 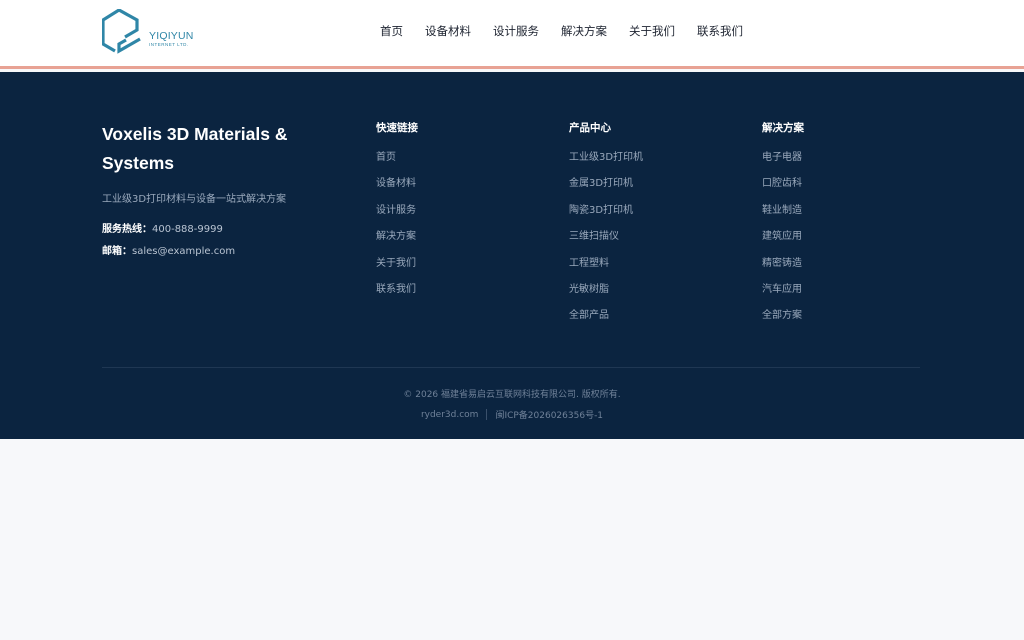 I want to click on footer-domain-link: ryder3d.com, so click(x=450, y=415).